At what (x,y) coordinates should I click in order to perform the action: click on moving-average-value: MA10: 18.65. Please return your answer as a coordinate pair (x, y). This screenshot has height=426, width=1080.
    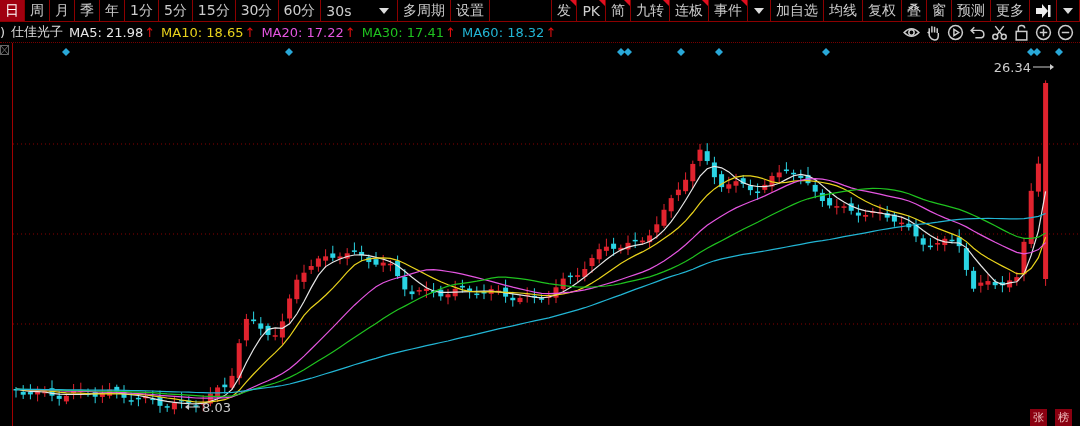
    Looking at the image, I should click on (202, 32).